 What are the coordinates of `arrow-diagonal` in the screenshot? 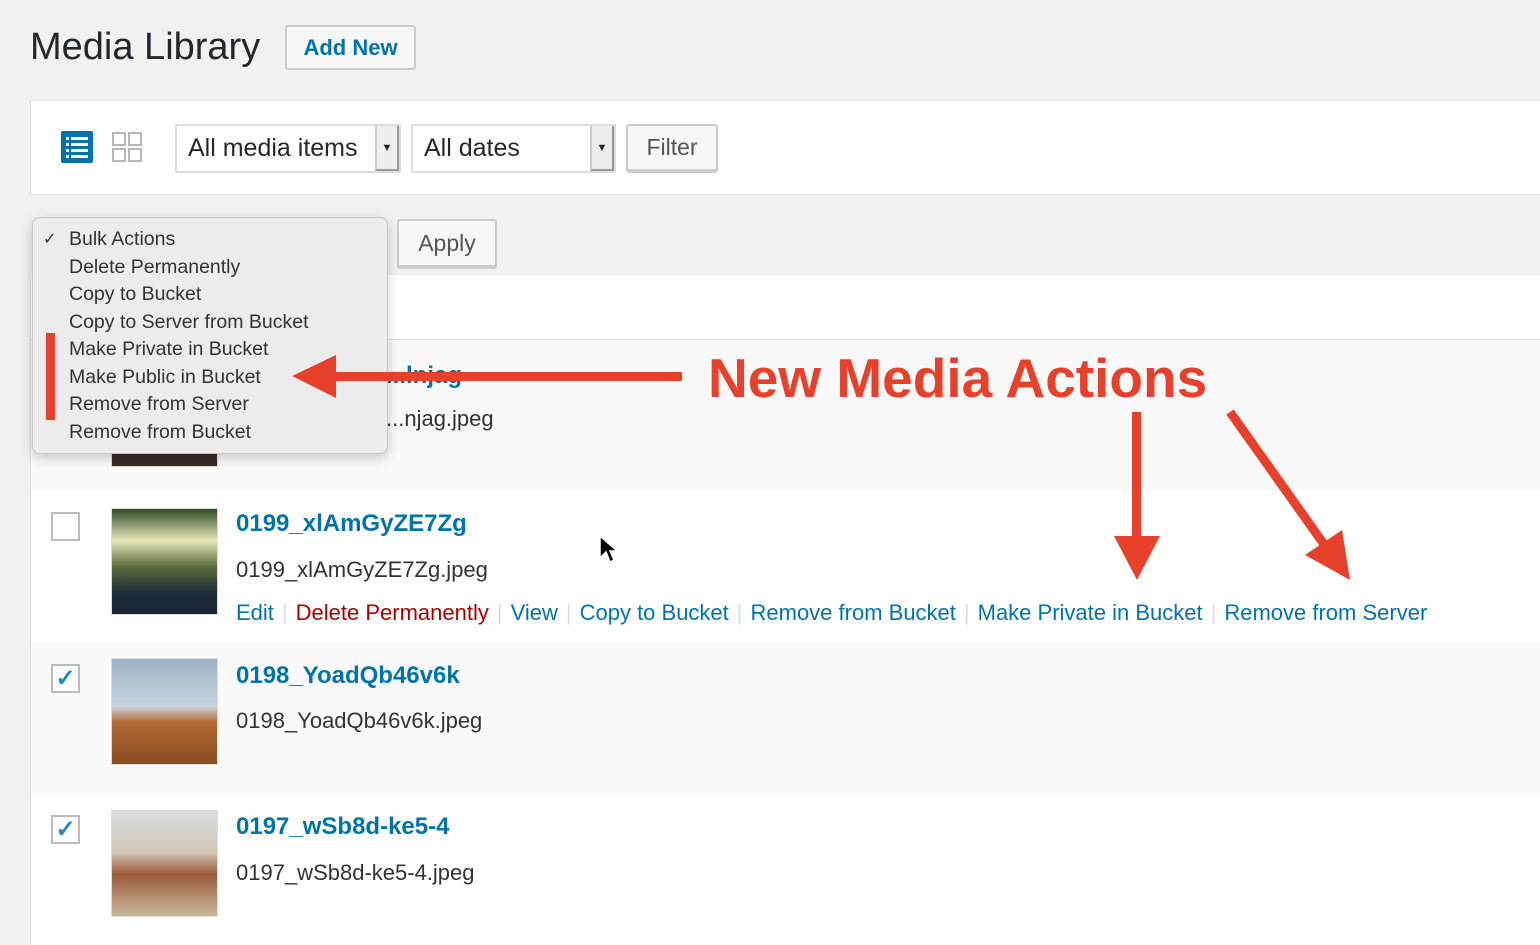 It's located at (1288, 494).